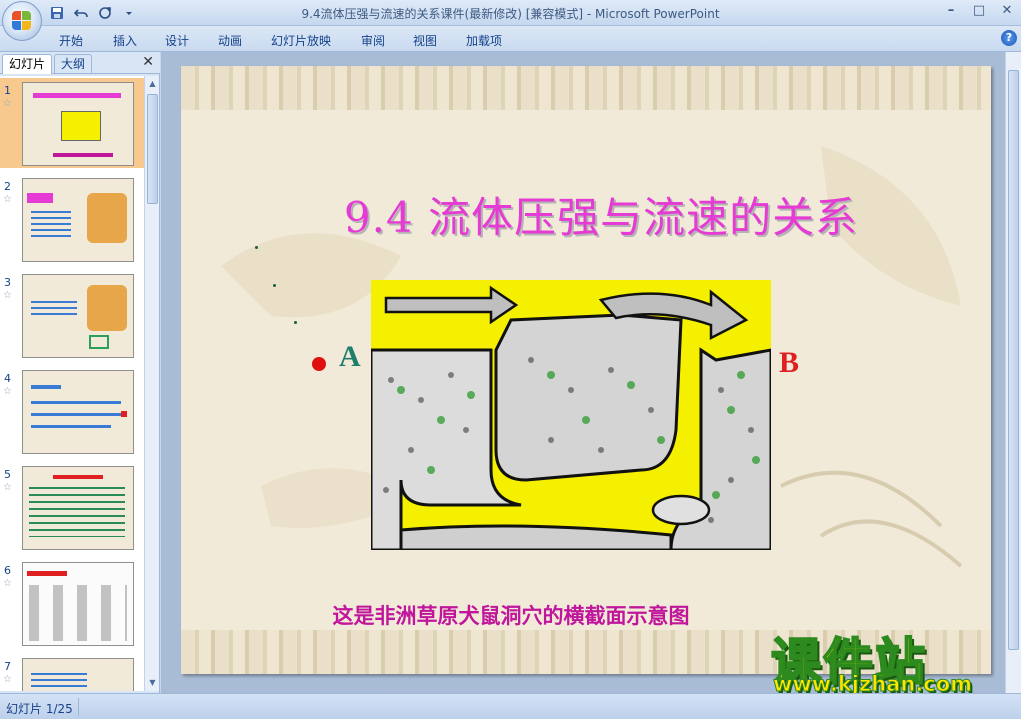 Image resolution: width=1021 pixels, height=719 pixels. What do you see at coordinates (78, 707) in the screenshot?
I see `status-separator` at bounding box center [78, 707].